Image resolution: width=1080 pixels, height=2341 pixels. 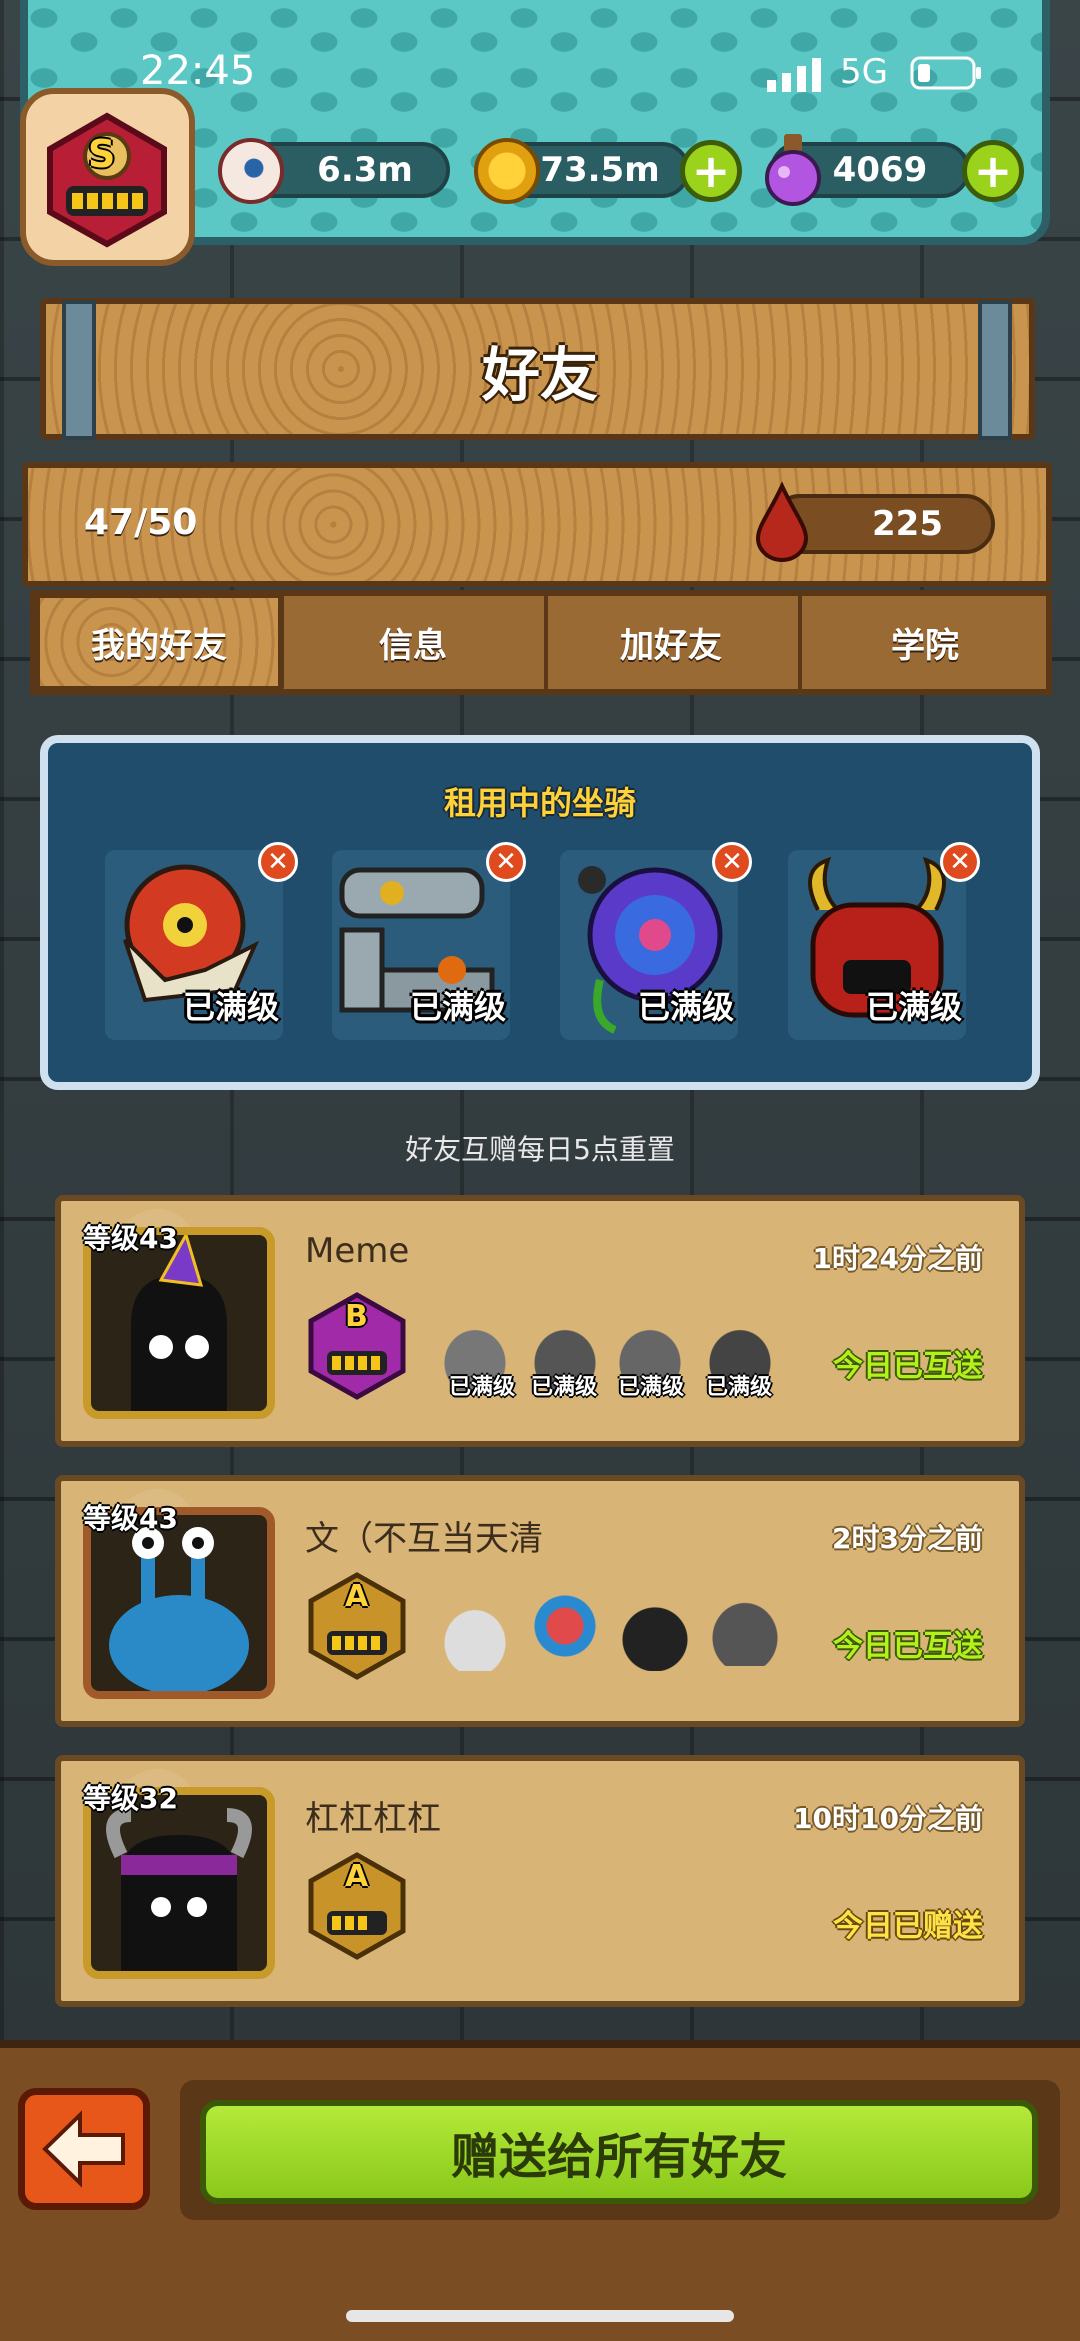 What do you see at coordinates (357, 1251) in the screenshot?
I see `friend-name: Meme` at bounding box center [357, 1251].